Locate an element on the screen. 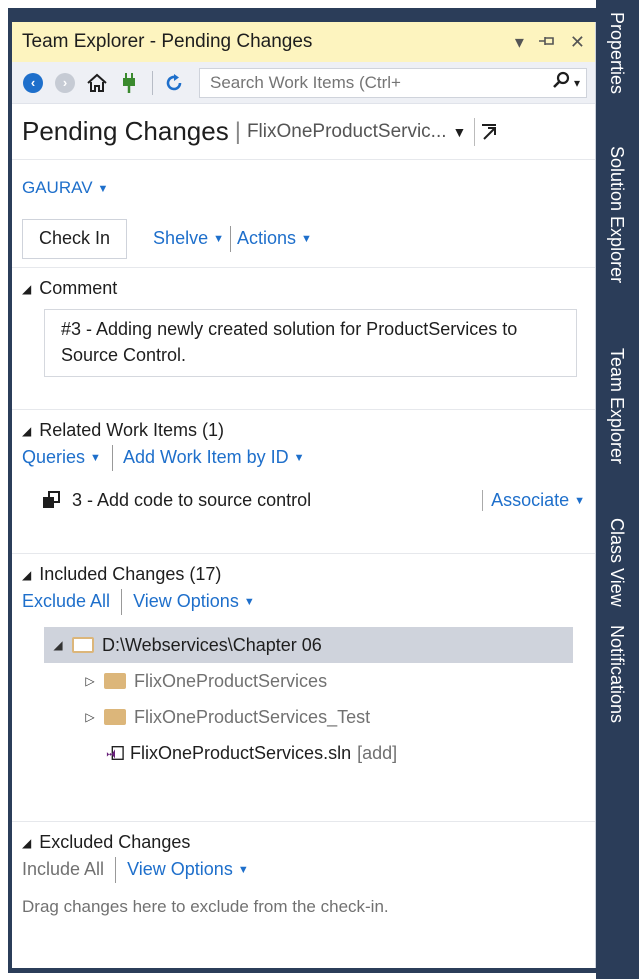  refresh-icon is located at coordinates (174, 81).